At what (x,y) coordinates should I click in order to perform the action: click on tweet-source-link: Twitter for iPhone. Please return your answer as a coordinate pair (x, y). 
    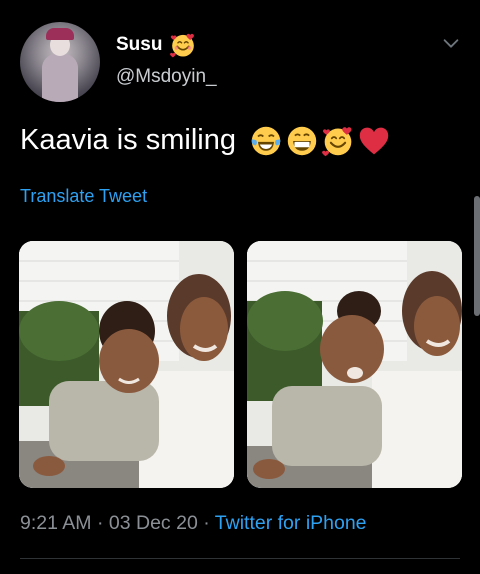
    Looking at the image, I should click on (291, 523).